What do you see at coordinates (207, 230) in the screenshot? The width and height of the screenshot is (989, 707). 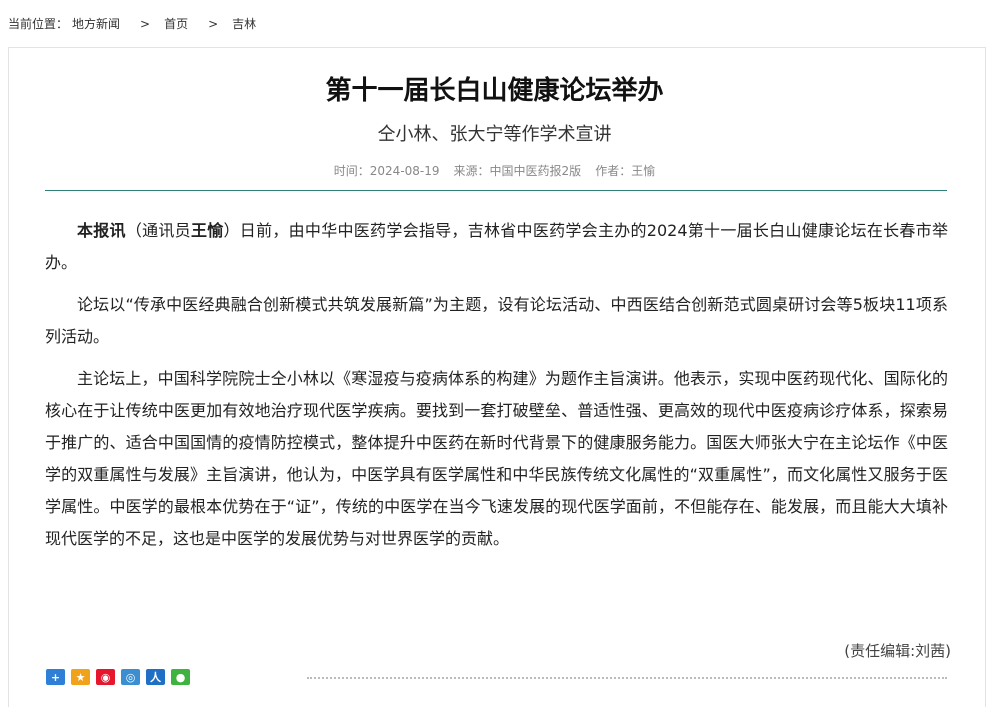 I see `reporter-name: 王愉` at bounding box center [207, 230].